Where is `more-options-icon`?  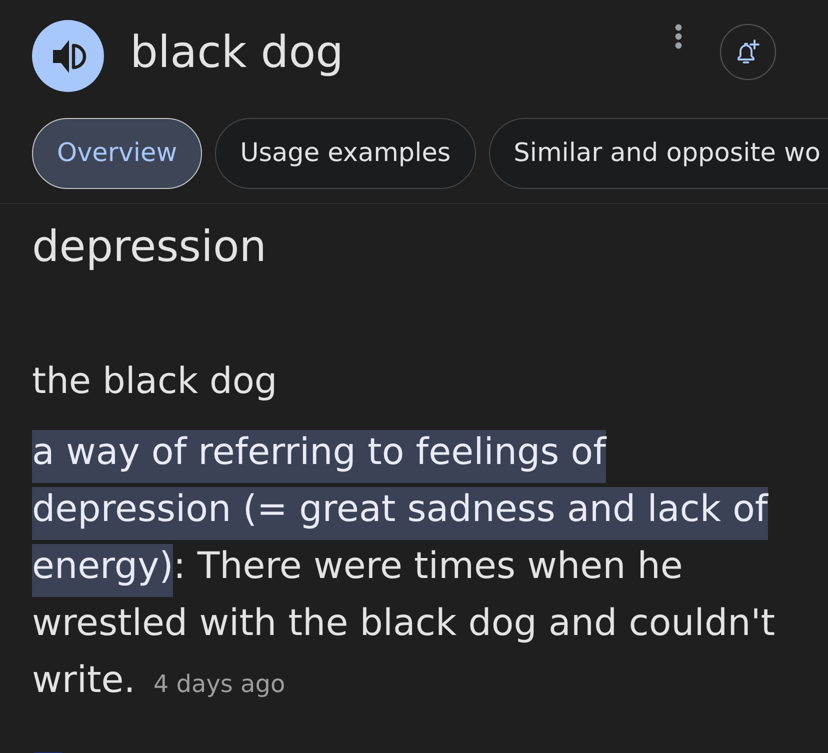
more-options-icon is located at coordinates (678, 36).